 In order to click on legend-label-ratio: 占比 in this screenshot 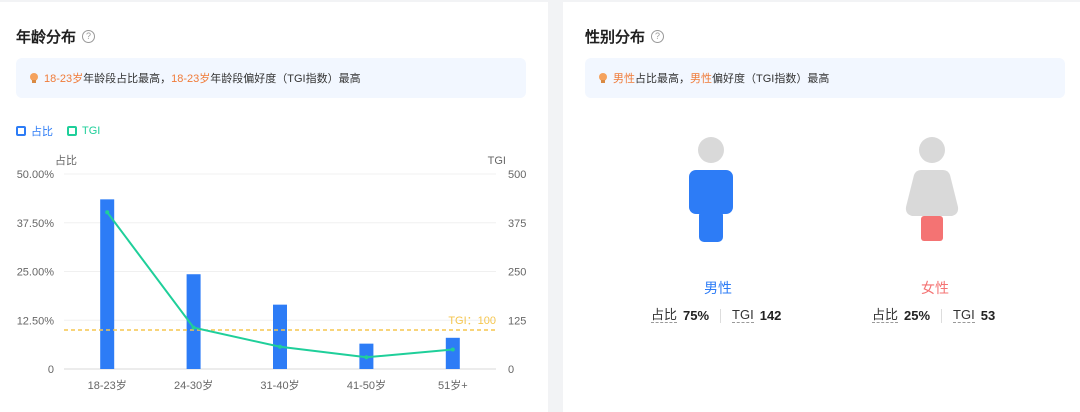, I will do `click(42, 132)`.